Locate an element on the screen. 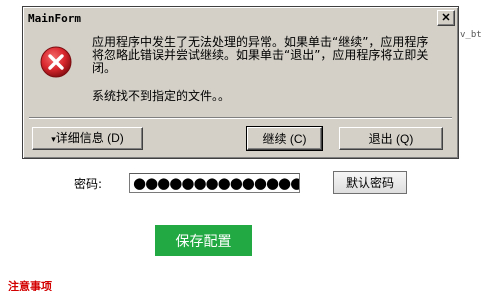 The image size is (485, 291). close-icon: ✕ is located at coordinates (446, 17).